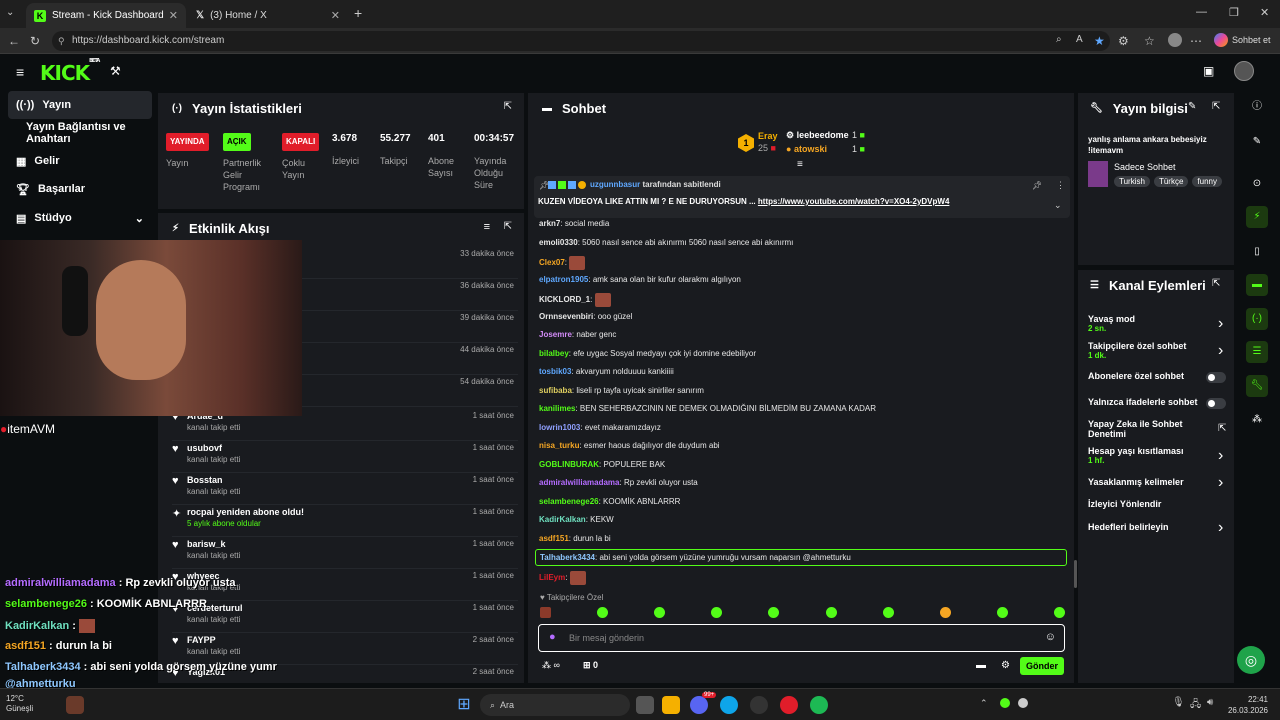 Image resolution: width=1280 pixels, height=720 pixels. Describe the element at coordinates (562, 577) in the screenshot. I see `chat-message: LilEym:` at that location.